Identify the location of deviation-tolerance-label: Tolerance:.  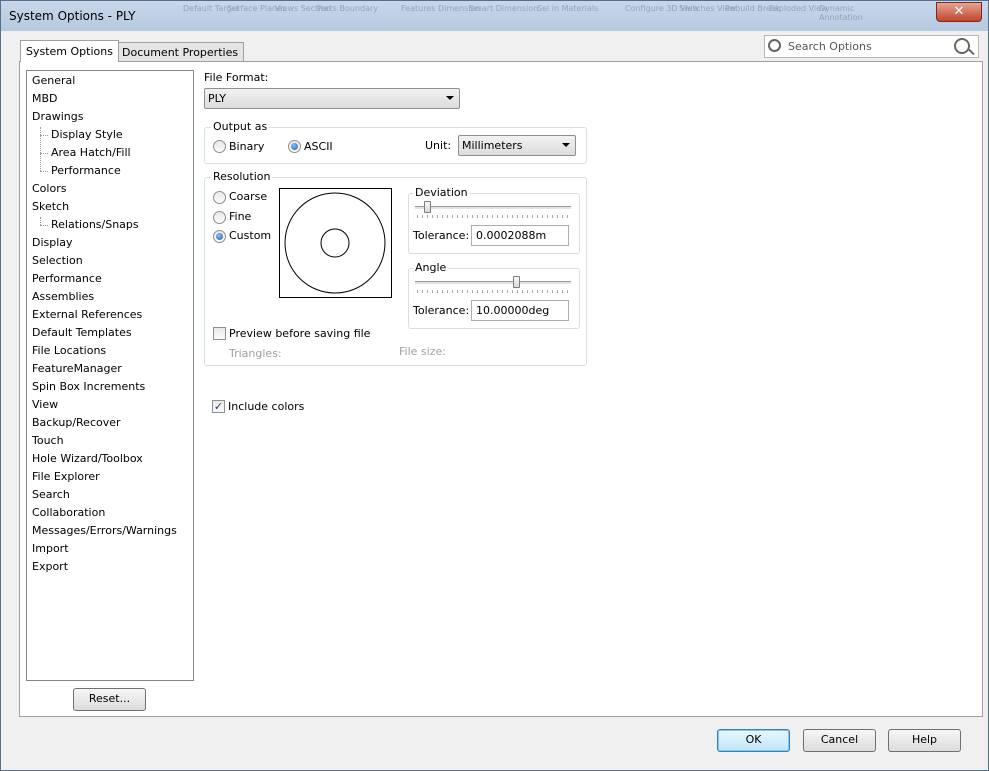
(441, 235).